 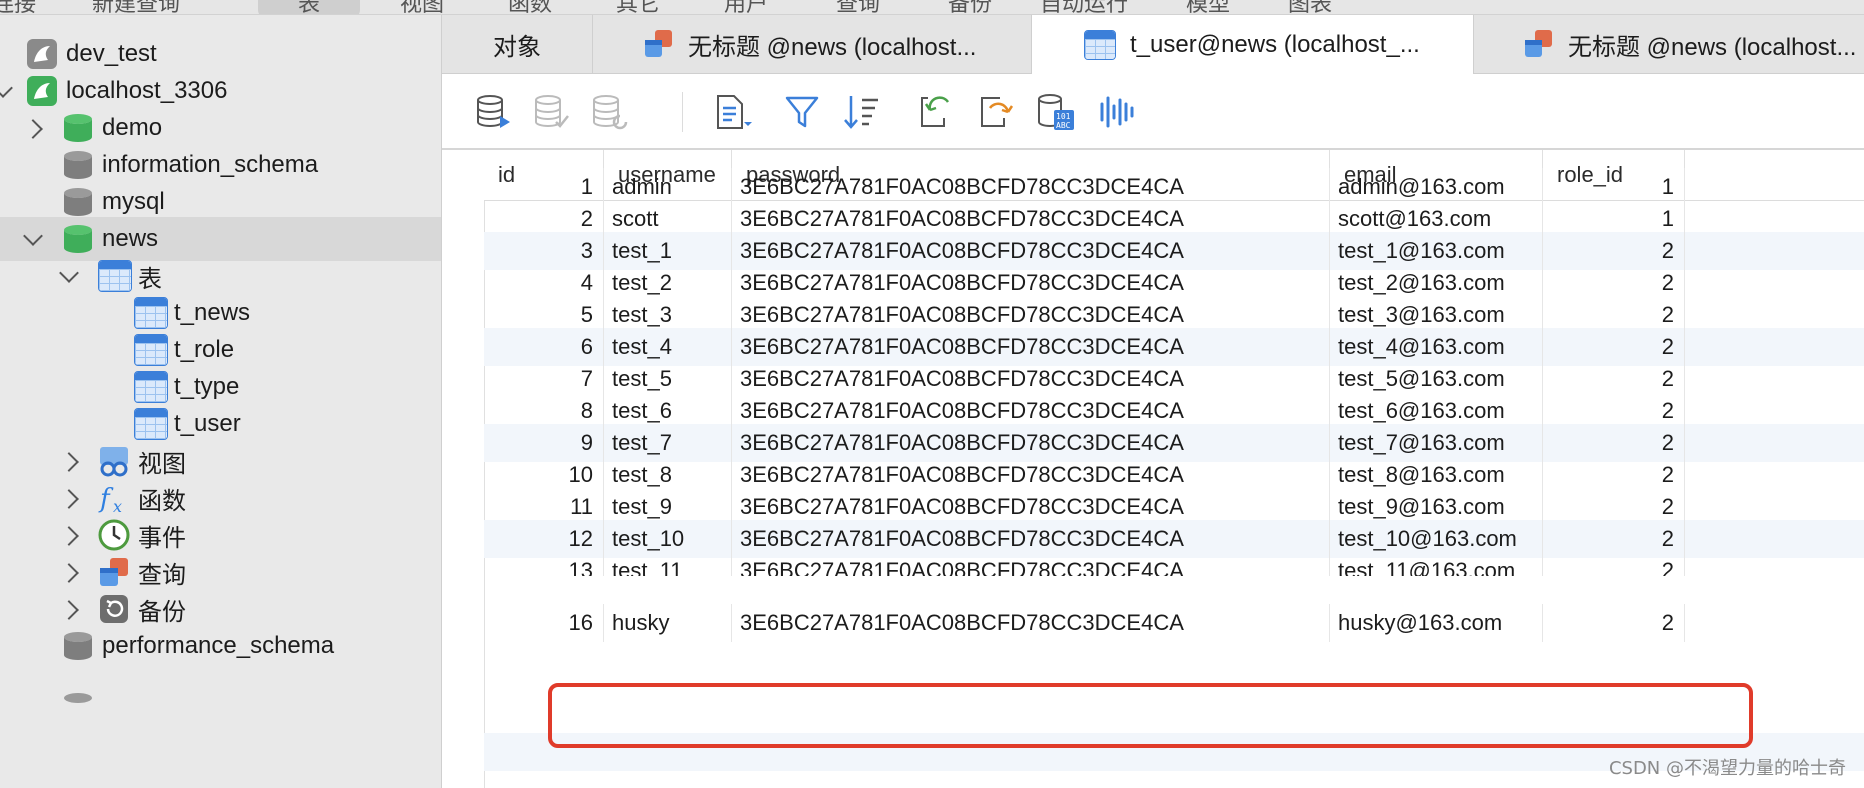 I want to click on tab-label: 对象, so click(x=517, y=47).